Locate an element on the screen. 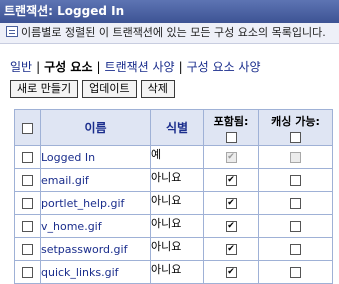  included-header-label: 포함됨: is located at coordinates (231, 121).